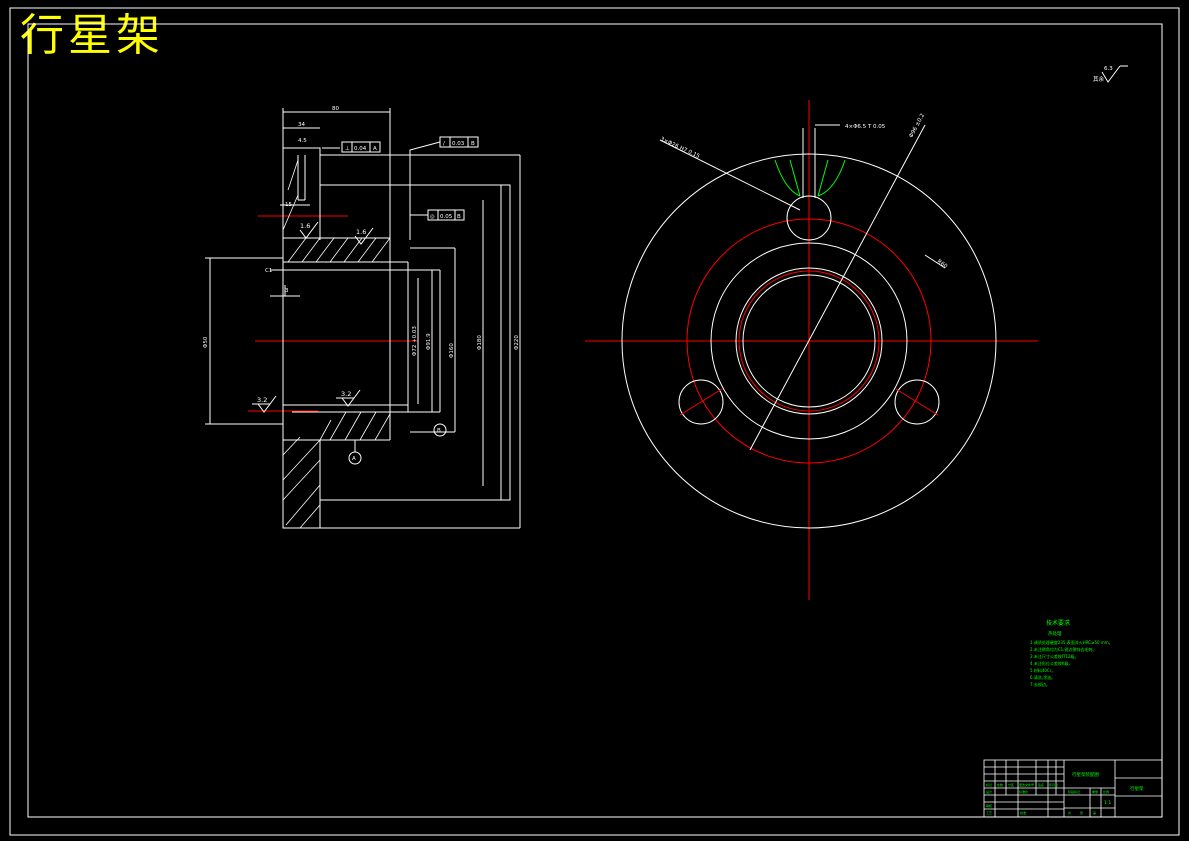  I want to click on tech-note-line: 6.清洗,涂油。, so click(1042, 677).